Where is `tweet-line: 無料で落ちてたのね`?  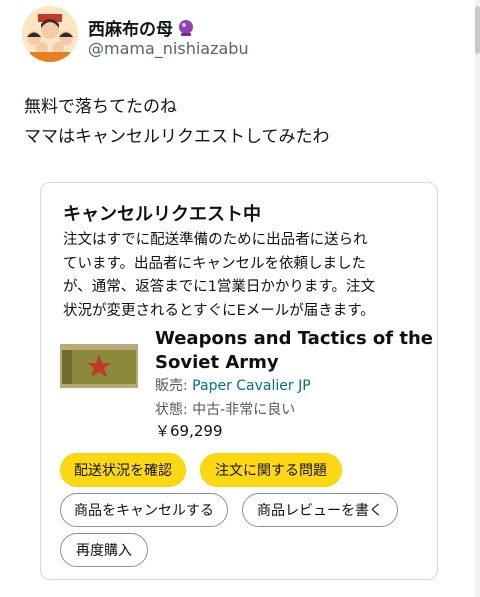 tweet-line: 無料で落ちてたのね is located at coordinates (100, 107).